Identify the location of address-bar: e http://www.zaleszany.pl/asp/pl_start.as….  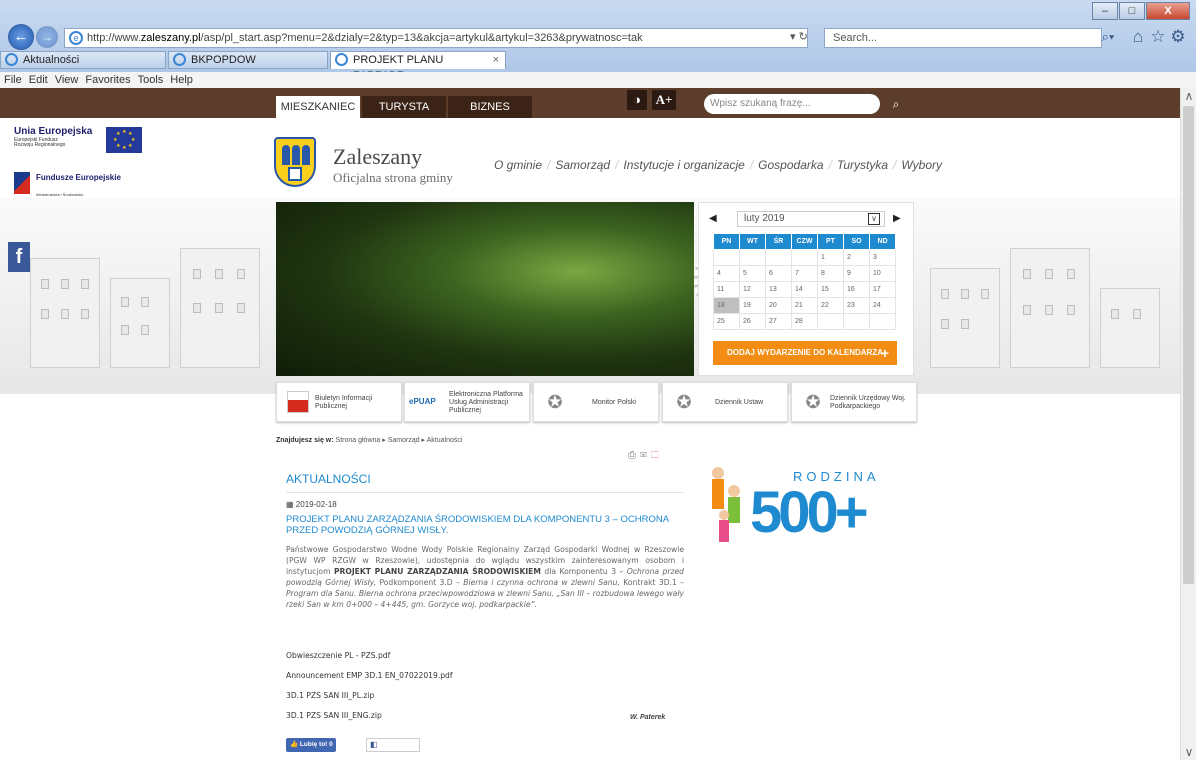
(436, 38).